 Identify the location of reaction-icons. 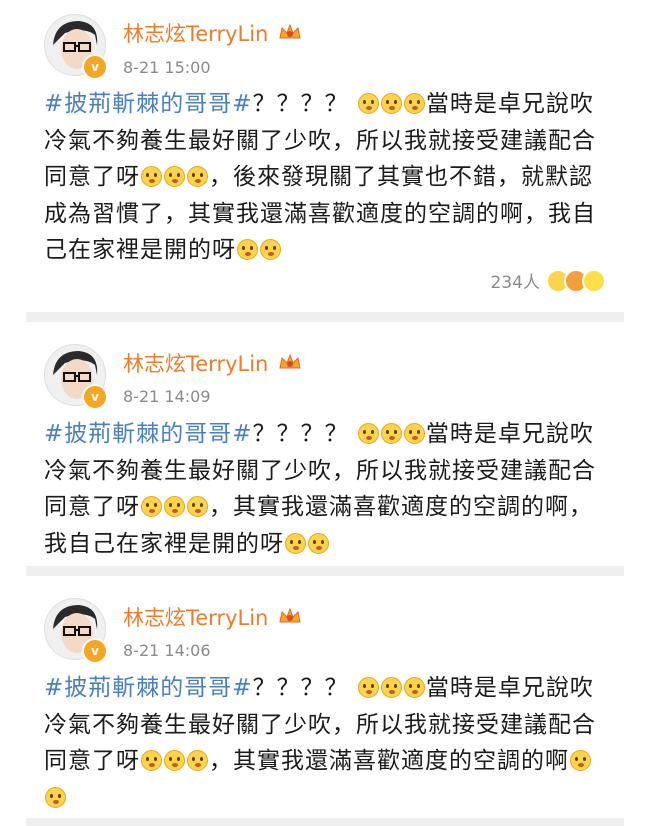
(576, 280).